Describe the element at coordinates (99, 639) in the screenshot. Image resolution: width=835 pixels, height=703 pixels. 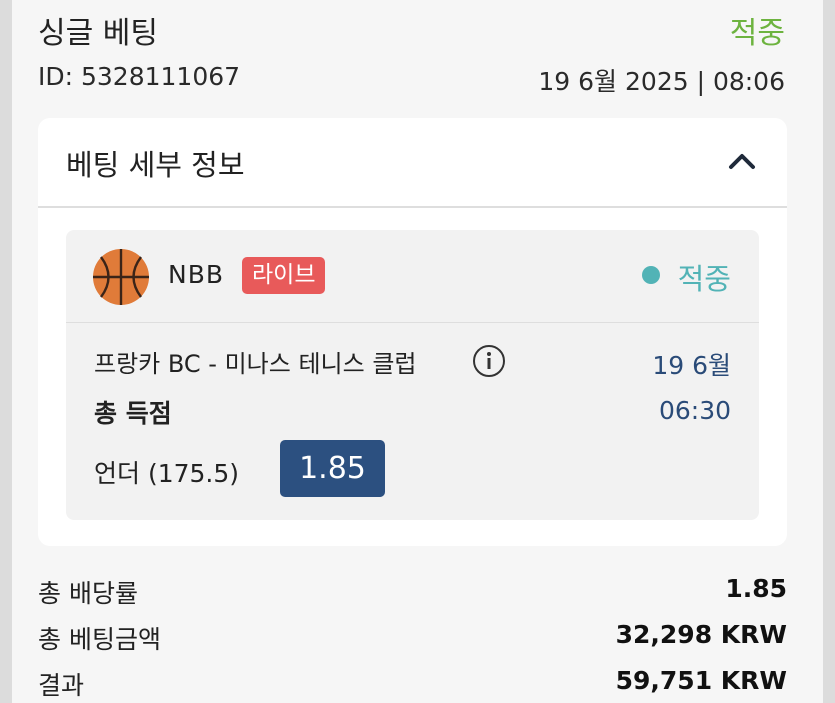
I see `summary-label: 총 베팅금액` at that location.